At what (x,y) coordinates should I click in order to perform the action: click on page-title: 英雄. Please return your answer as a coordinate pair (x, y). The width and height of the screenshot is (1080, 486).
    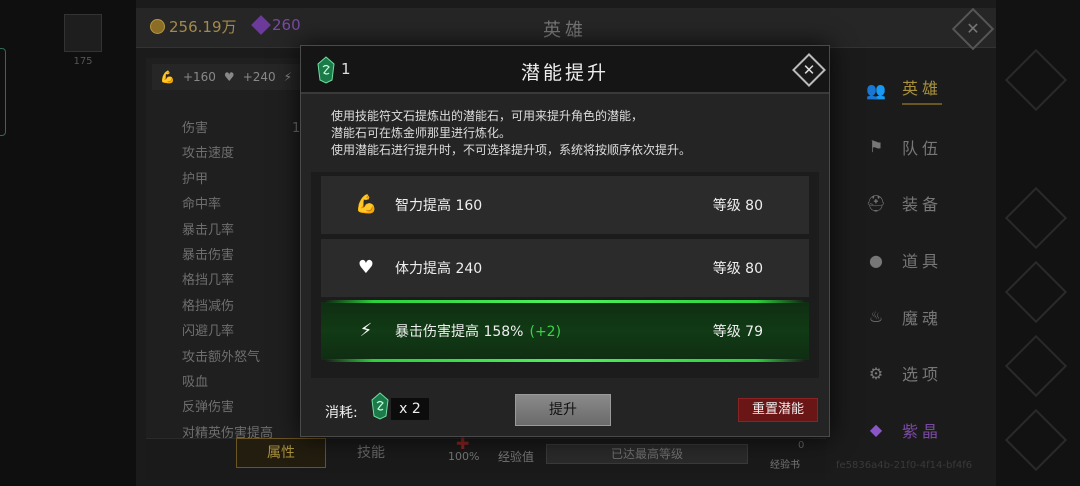
    Looking at the image, I should click on (565, 30).